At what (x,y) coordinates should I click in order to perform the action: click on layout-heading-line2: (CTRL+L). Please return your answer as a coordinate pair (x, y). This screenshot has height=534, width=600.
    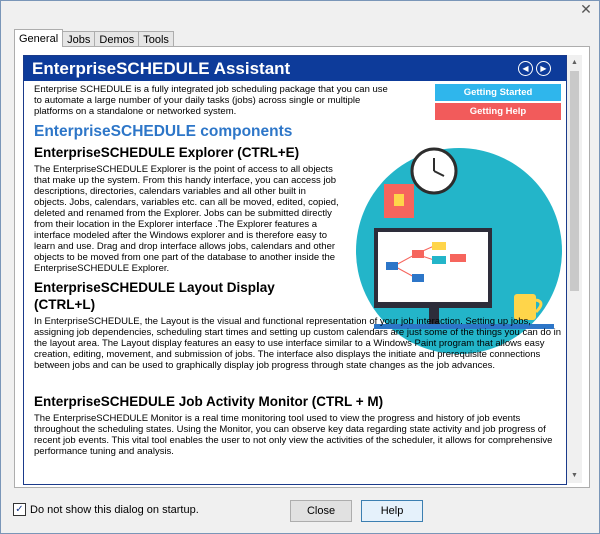
    Looking at the image, I should click on (65, 304).